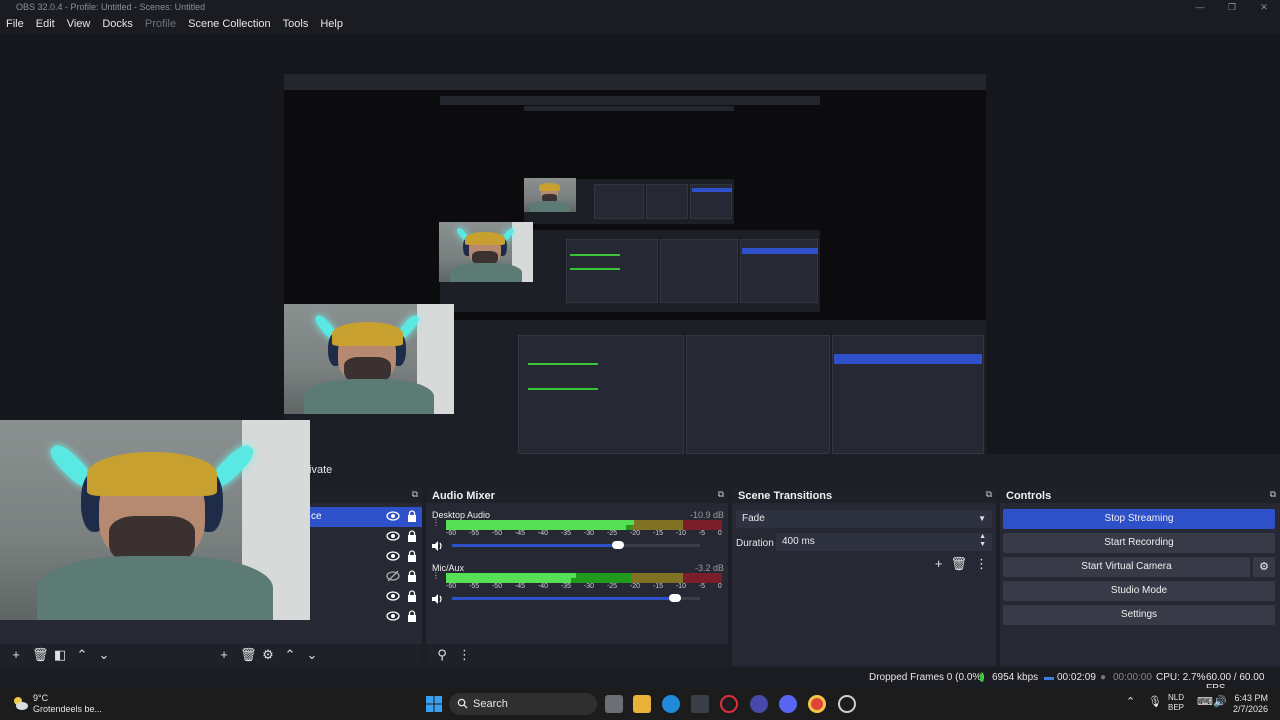 The width and height of the screenshot is (1280, 720). What do you see at coordinates (1130, 701) in the screenshot?
I see `tray-chevron-icon: ⌃` at bounding box center [1130, 701].